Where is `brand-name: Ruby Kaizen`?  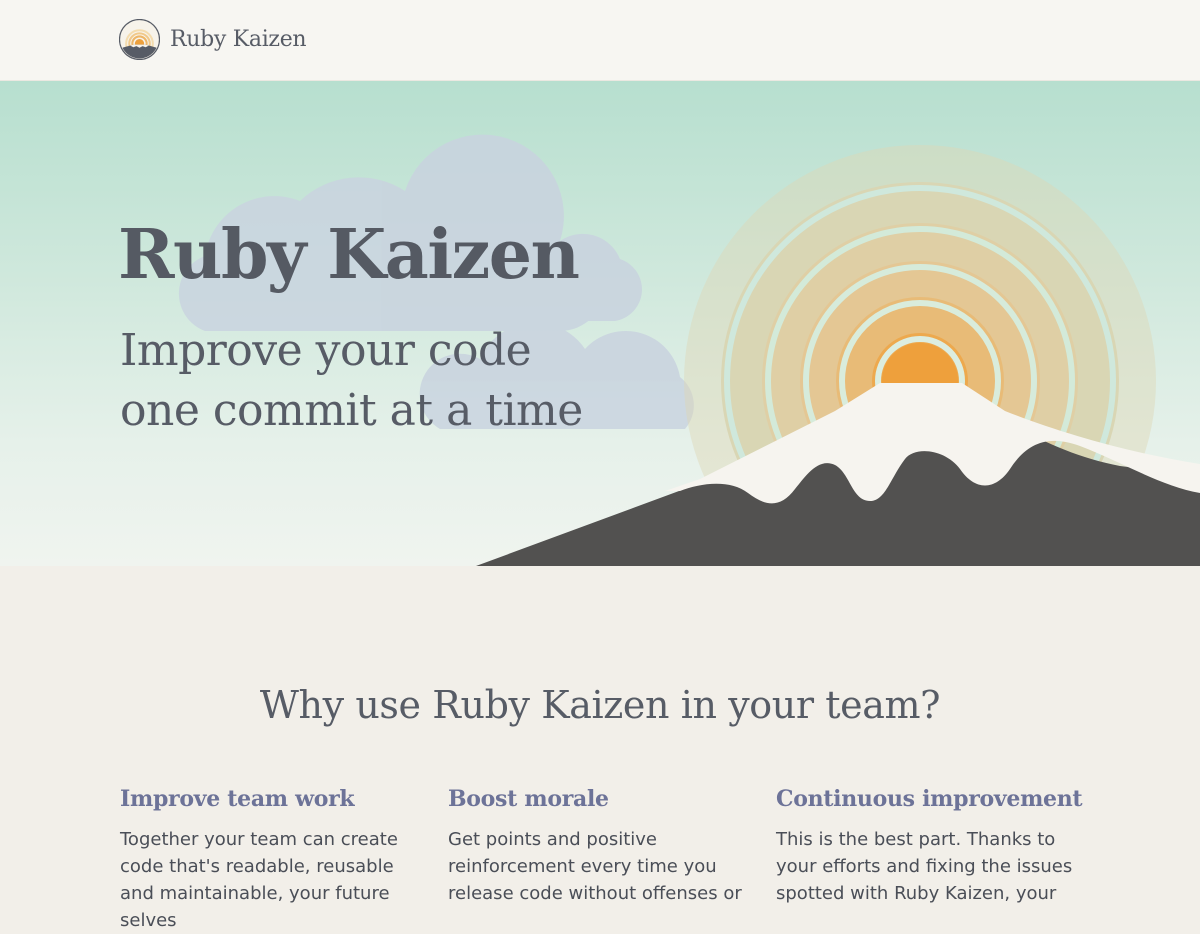 brand-name: Ruby Kaizen is located at coordinates (238, 39).